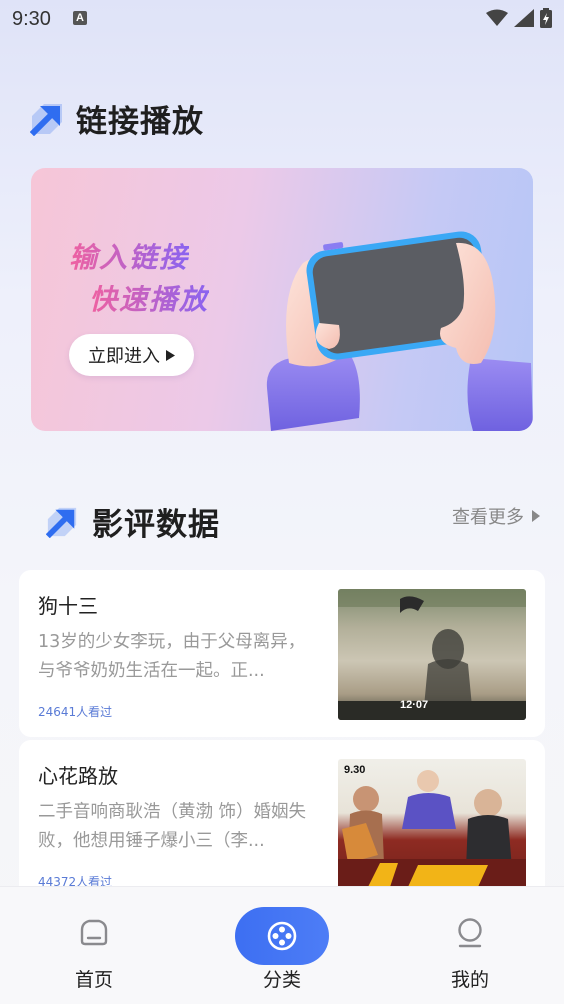 The image size is (564, 1004). What do you see at coordinates (78, 776) in the screenshot?
I see `movie-title: 心花路放` at bounding box center [78, 776].